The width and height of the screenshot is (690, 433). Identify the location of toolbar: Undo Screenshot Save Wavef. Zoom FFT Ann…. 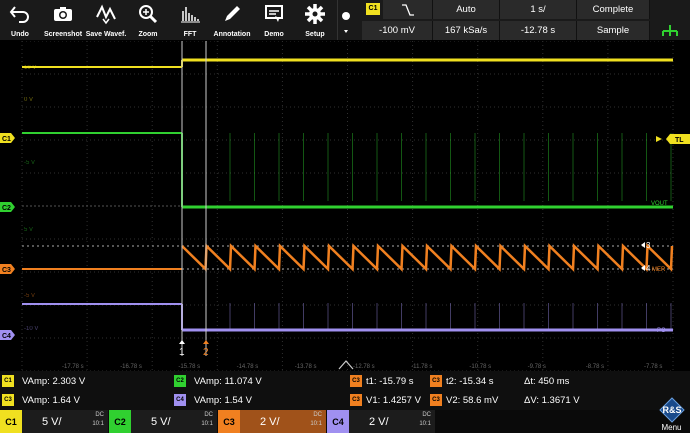
(345, 20).